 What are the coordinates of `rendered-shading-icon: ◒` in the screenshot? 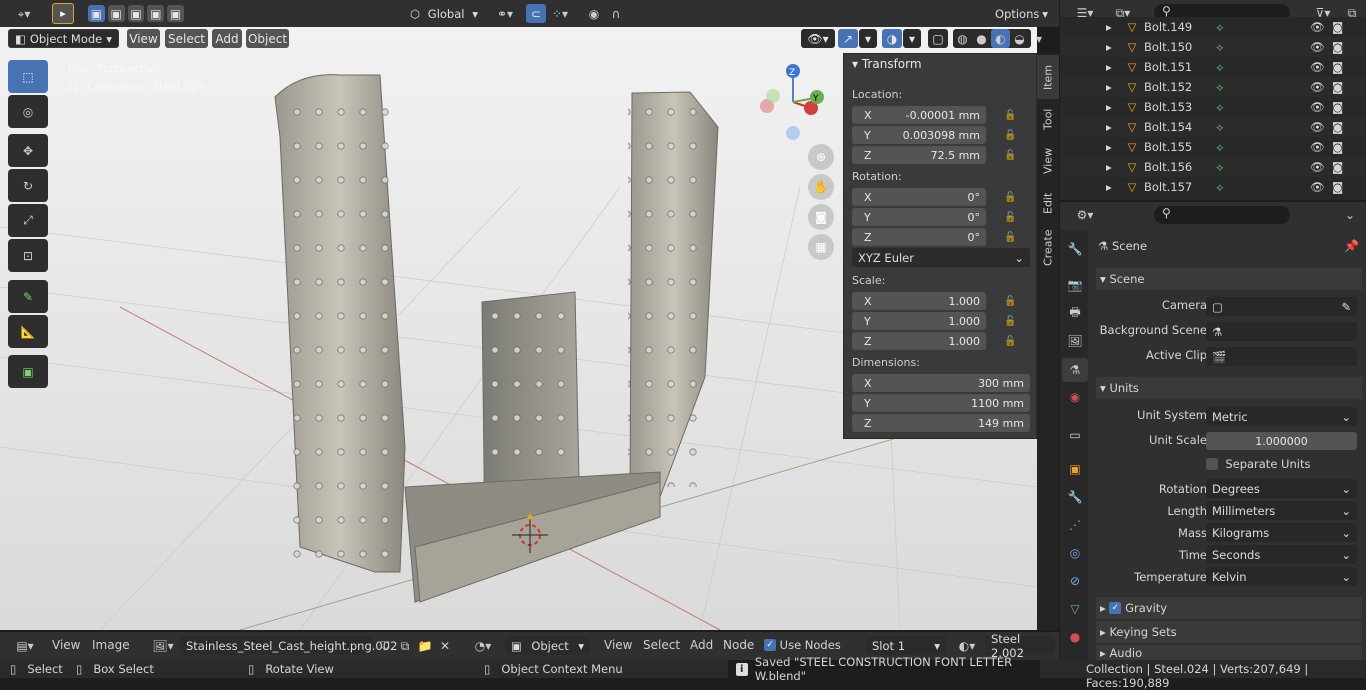 It's located at (1019, 38).